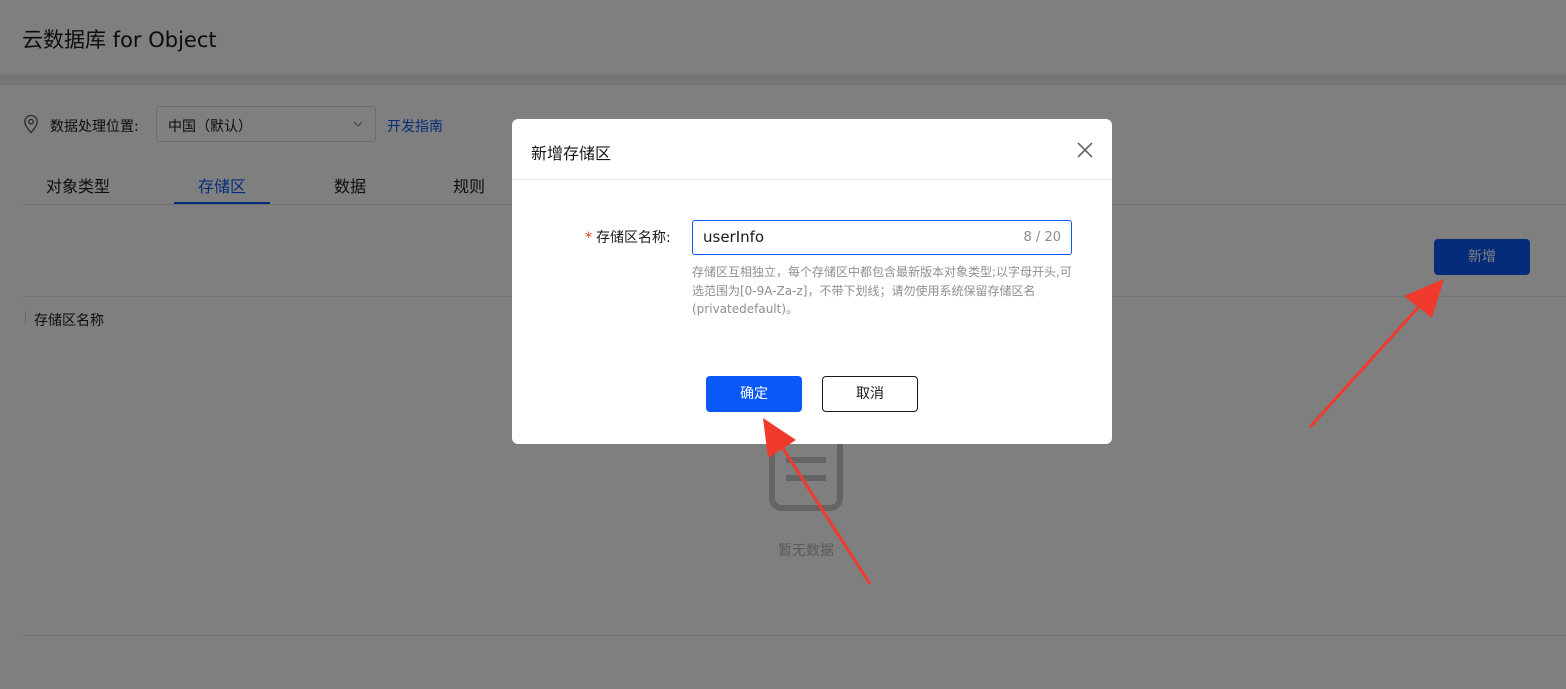 The image size is (1566, 689). I want to click on storage-name-input: userInfo 8 / 20, so click(882, 237).